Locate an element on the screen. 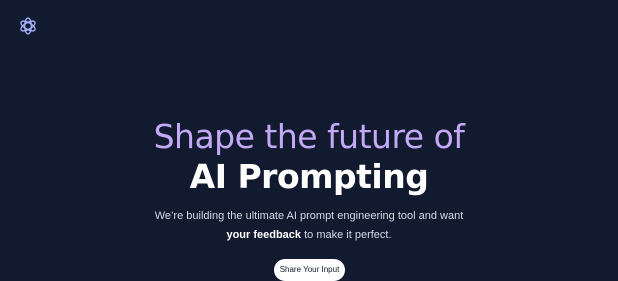 The width and height of the screenshot is (618, 281). share-input-button: Share Your Input is located at coordinates (309, 270).